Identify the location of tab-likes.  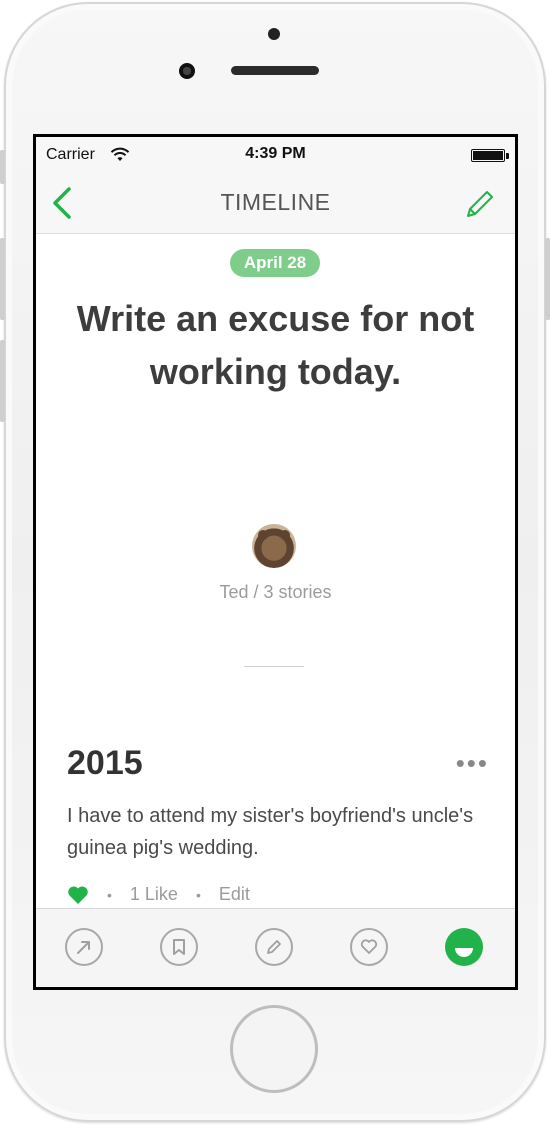
(369, 947).